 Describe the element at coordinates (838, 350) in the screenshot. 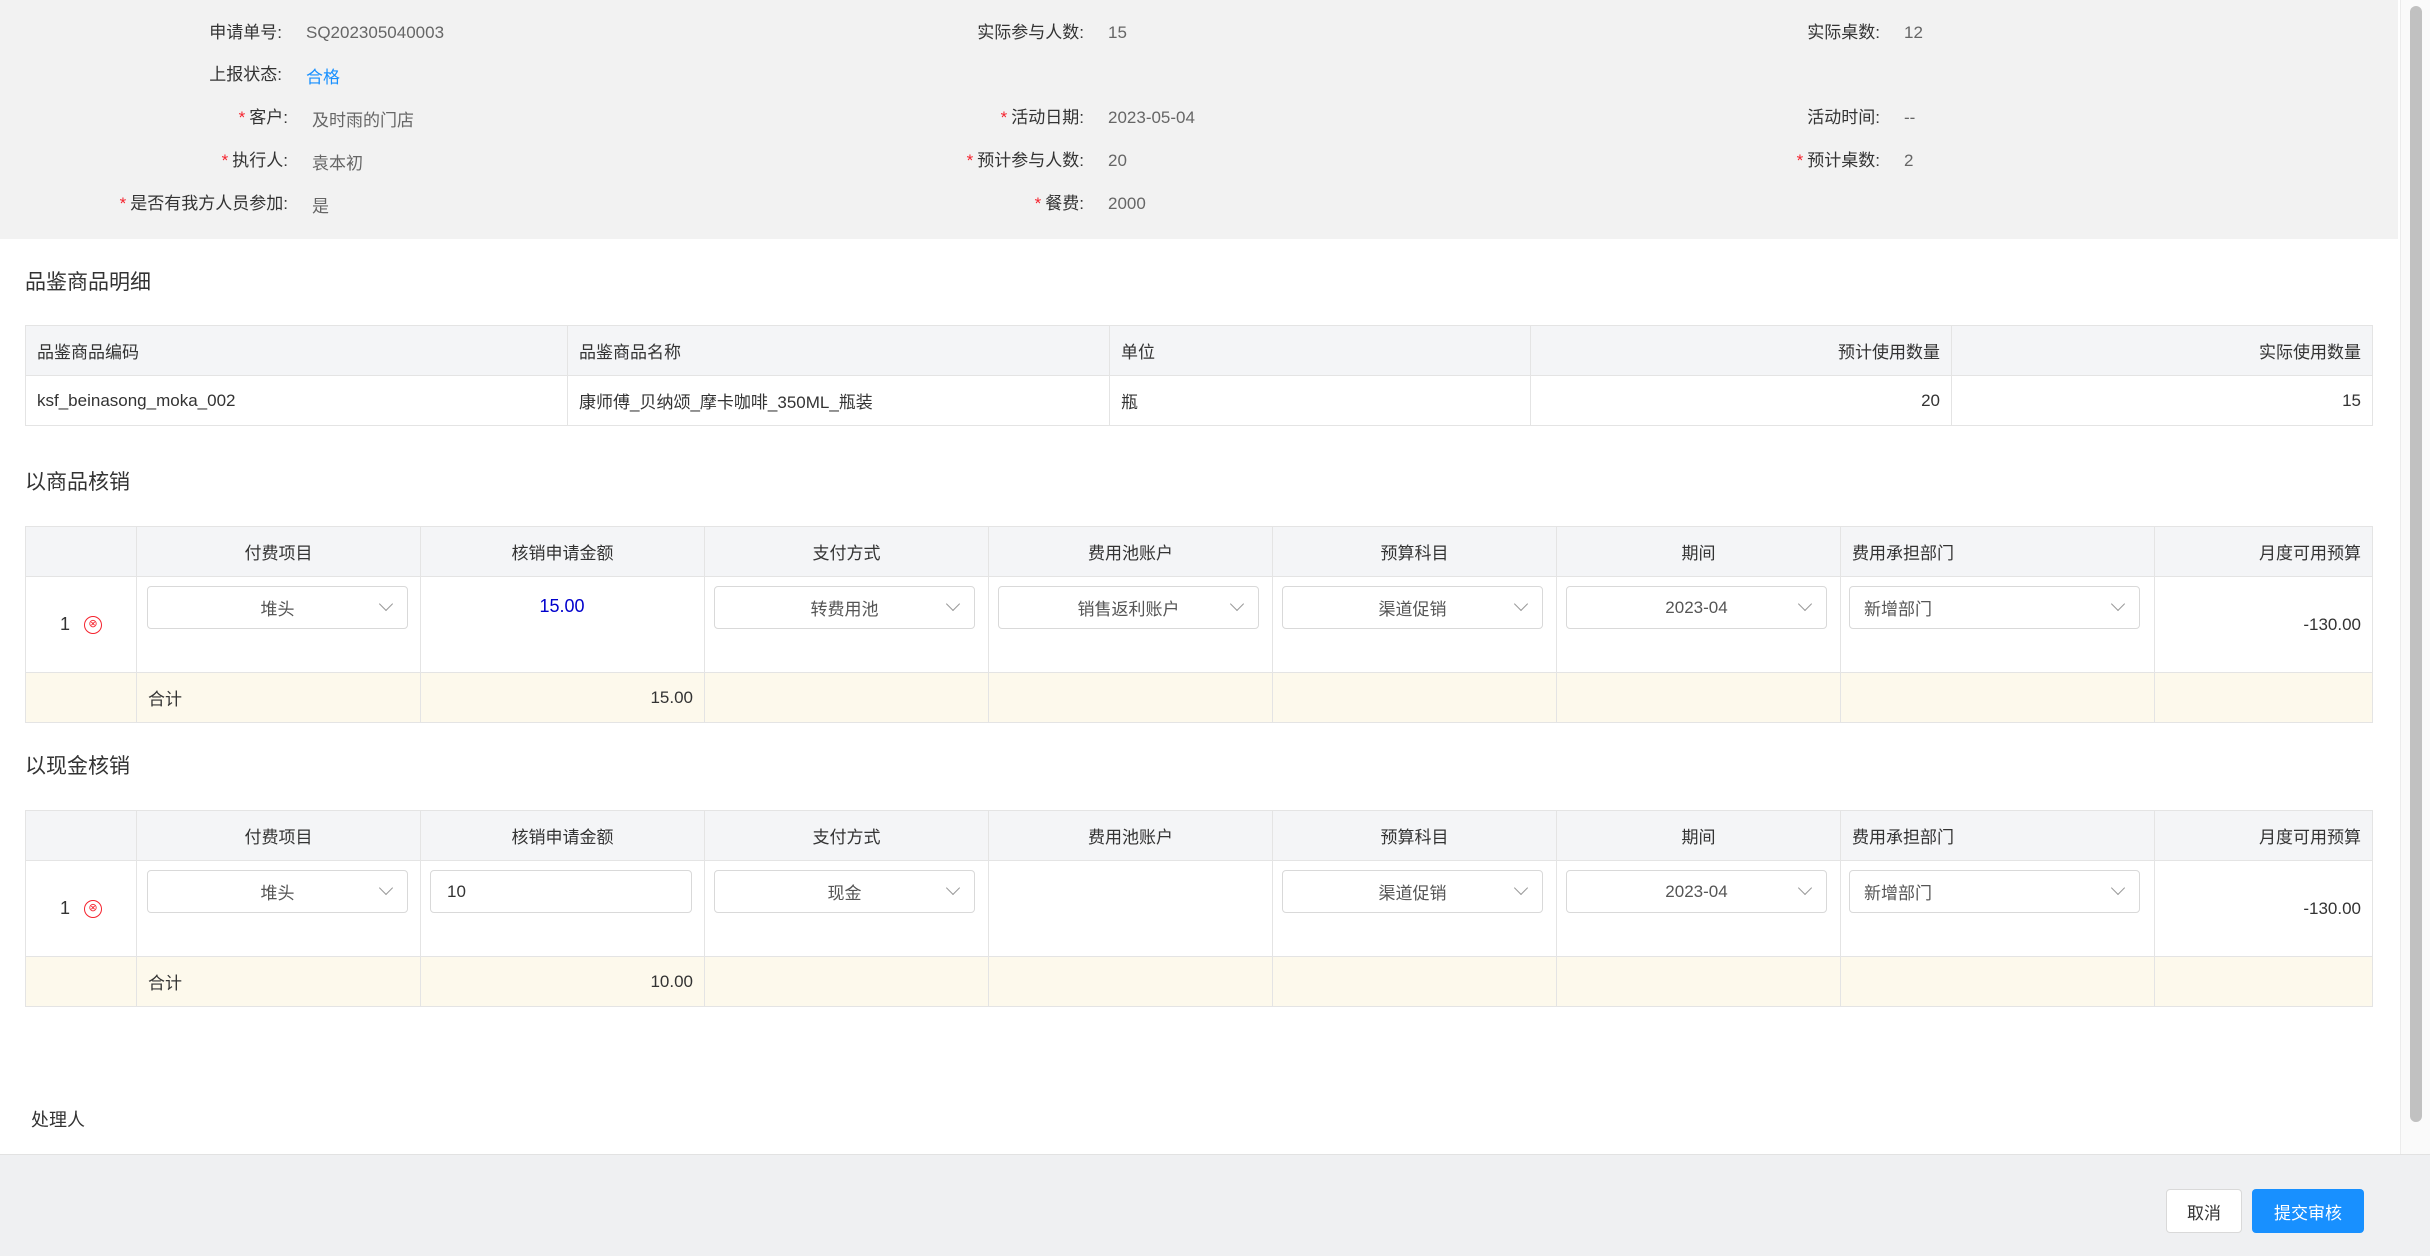

I see `col-header: 品鉴商品名称` at that location.